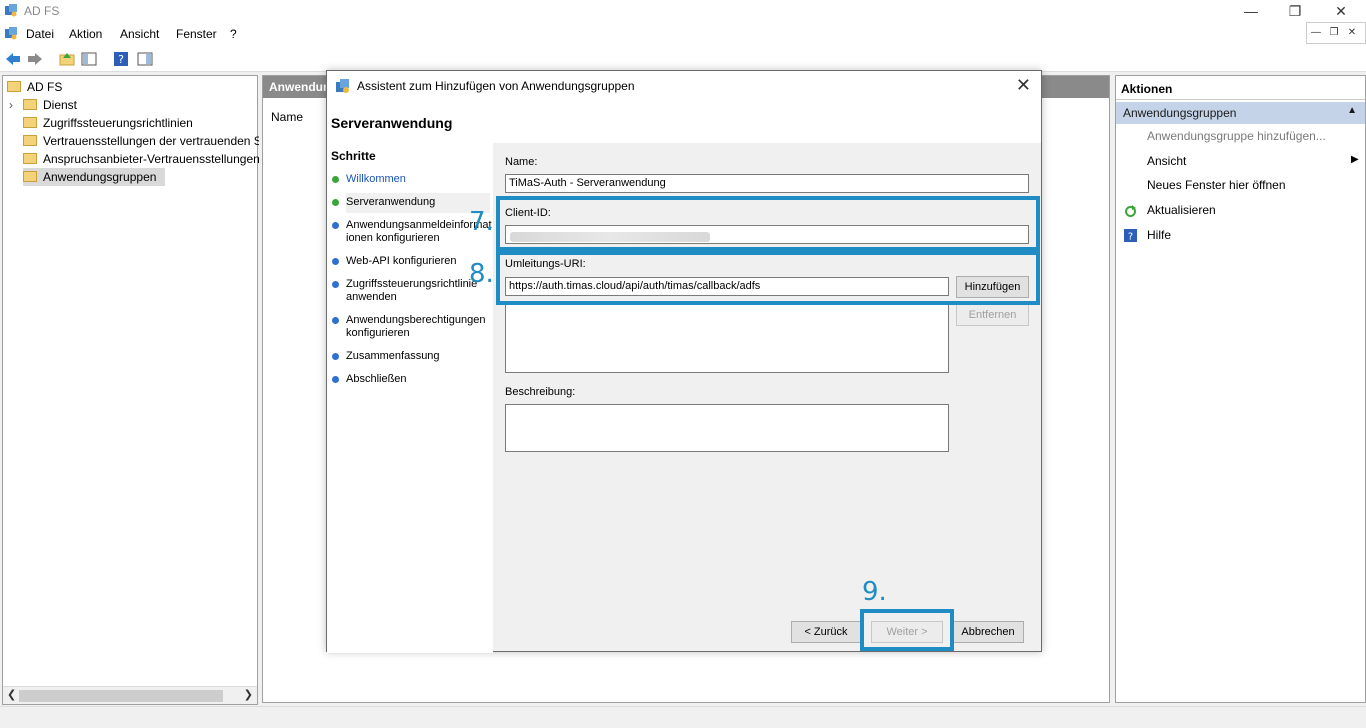 The width and height of the screenshot is (1366, 728). Describe the element at coordinates (1023, 85) in the screenshot. I see `dialog-close-icon: ✕` at that location.